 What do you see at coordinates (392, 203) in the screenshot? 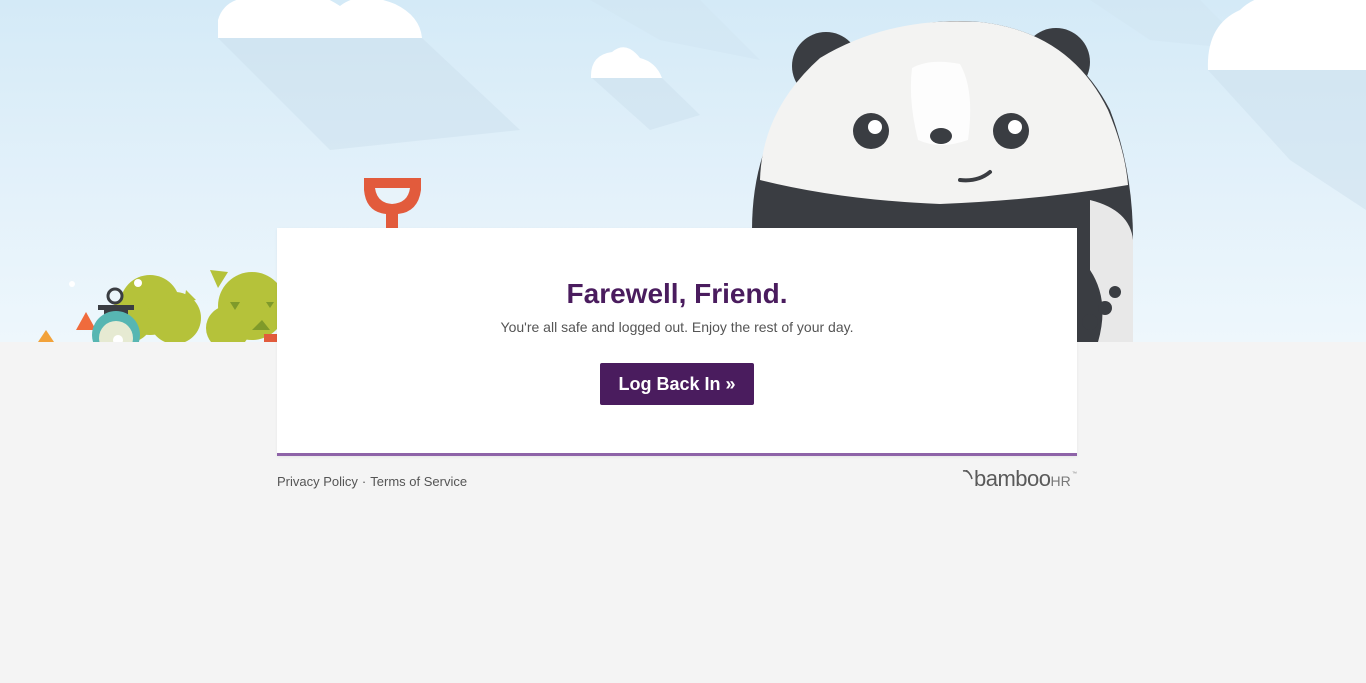
I see `shovel-icon` at bounding box center [392, 203].